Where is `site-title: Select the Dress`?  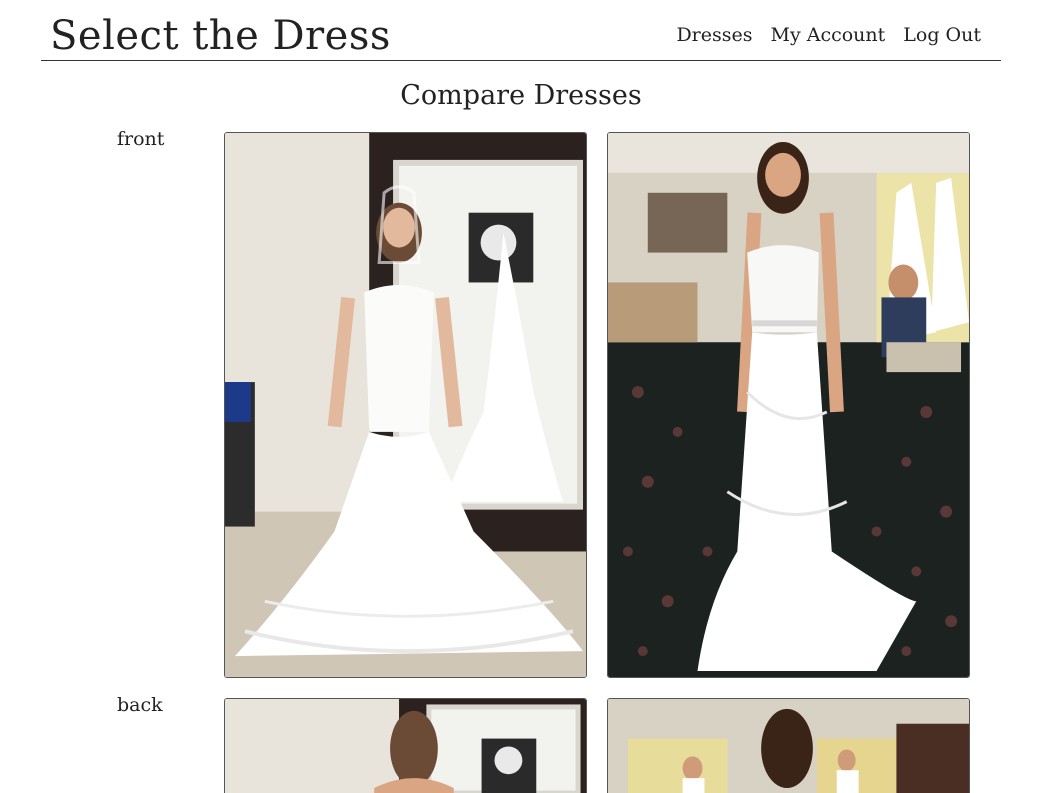
site-title: Select the Dress is located at coordinates (220, 36).